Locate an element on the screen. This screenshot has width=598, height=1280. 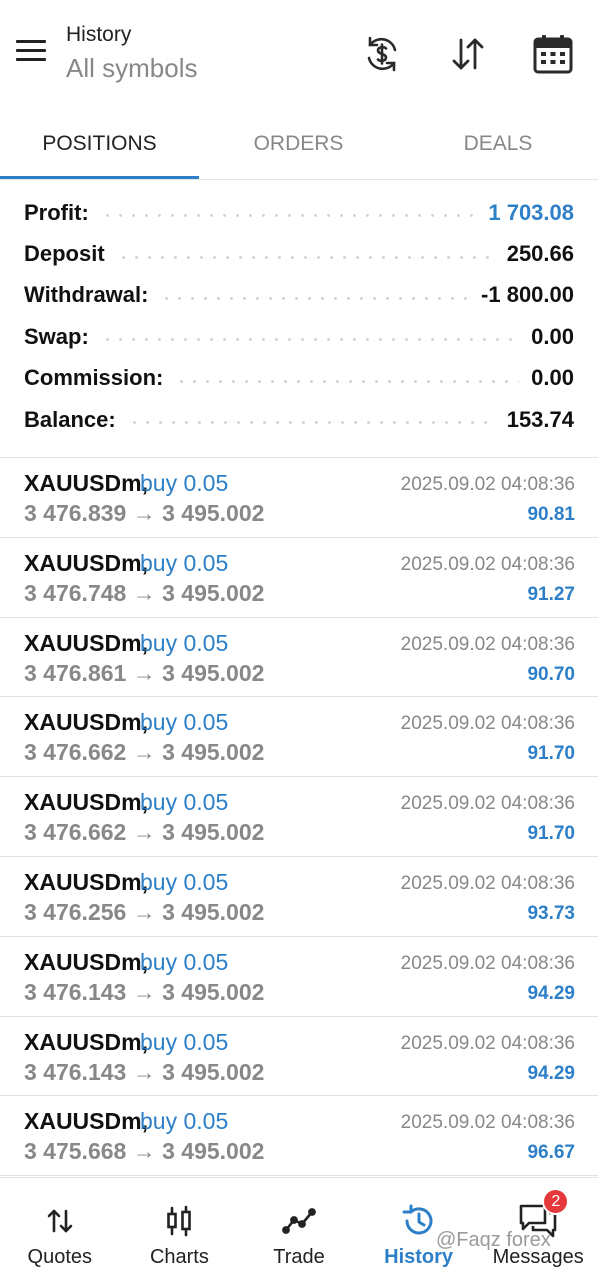
summary-label: Swap: is located at coordinates (56, 336).